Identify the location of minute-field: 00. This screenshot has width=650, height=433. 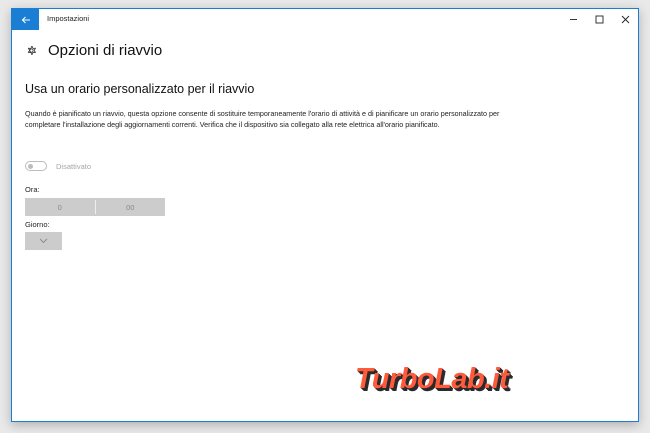
(131, 207).